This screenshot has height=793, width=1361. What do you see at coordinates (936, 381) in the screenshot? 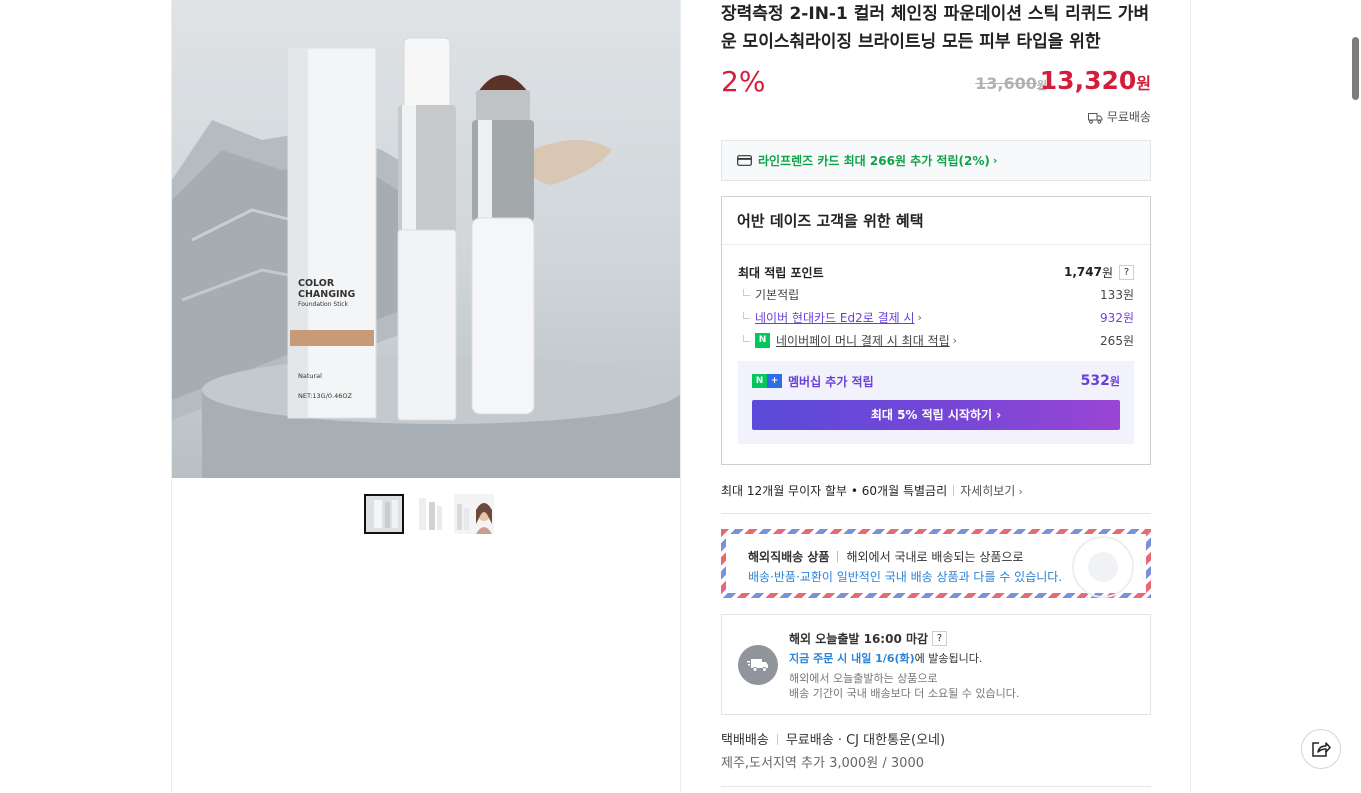
I see `membership-row: N + 멤버십 추가 적립 532원` at bounding box center [936, 381].